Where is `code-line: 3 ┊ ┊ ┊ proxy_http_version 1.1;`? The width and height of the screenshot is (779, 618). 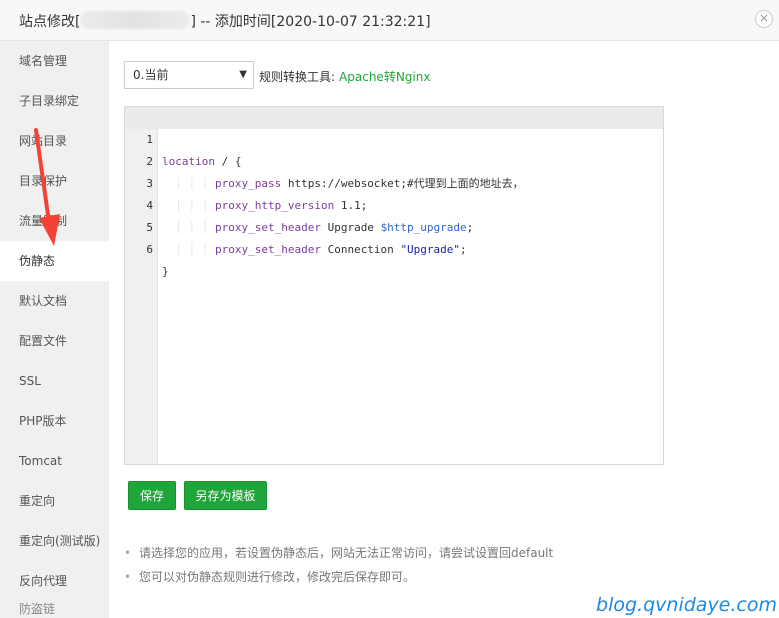
code-line: 3 ┊ ┊ ┊ proxy_http_version 1.1; is located at coordinates (394, 181).